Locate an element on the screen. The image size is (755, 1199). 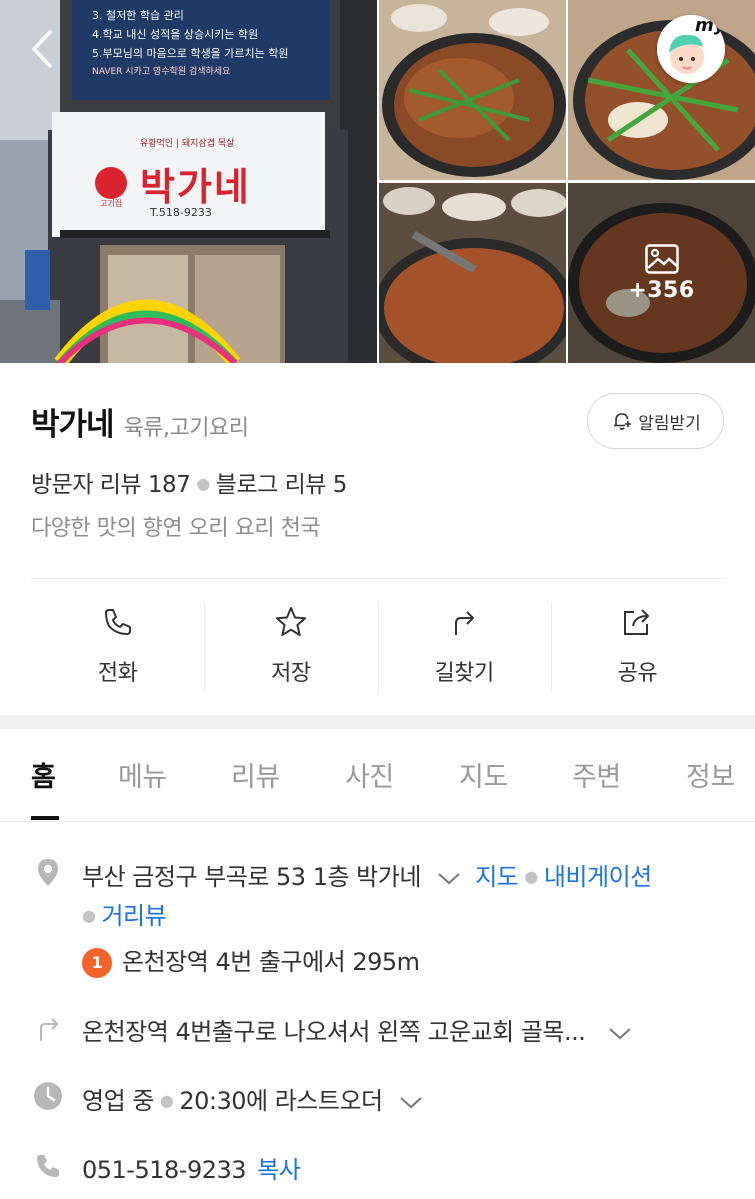
tab-home: 홈 is located at coordinates (43, 774).